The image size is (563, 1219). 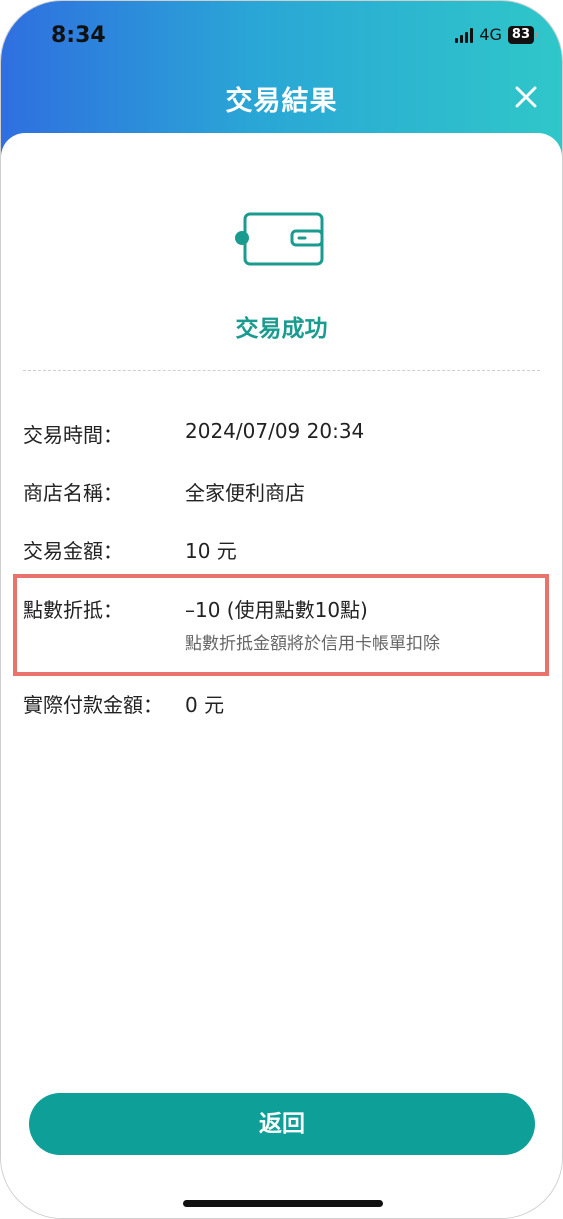 What do you see at coordinates (78, 35) in the screenshot?
I see `status-time: 8:34` at bounding box center [78, 35].